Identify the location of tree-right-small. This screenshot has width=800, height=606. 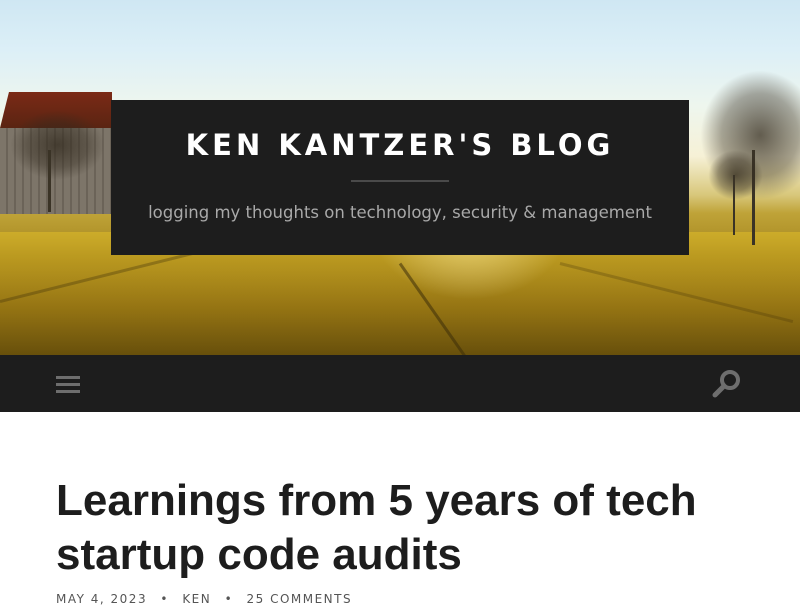
(735, 175).